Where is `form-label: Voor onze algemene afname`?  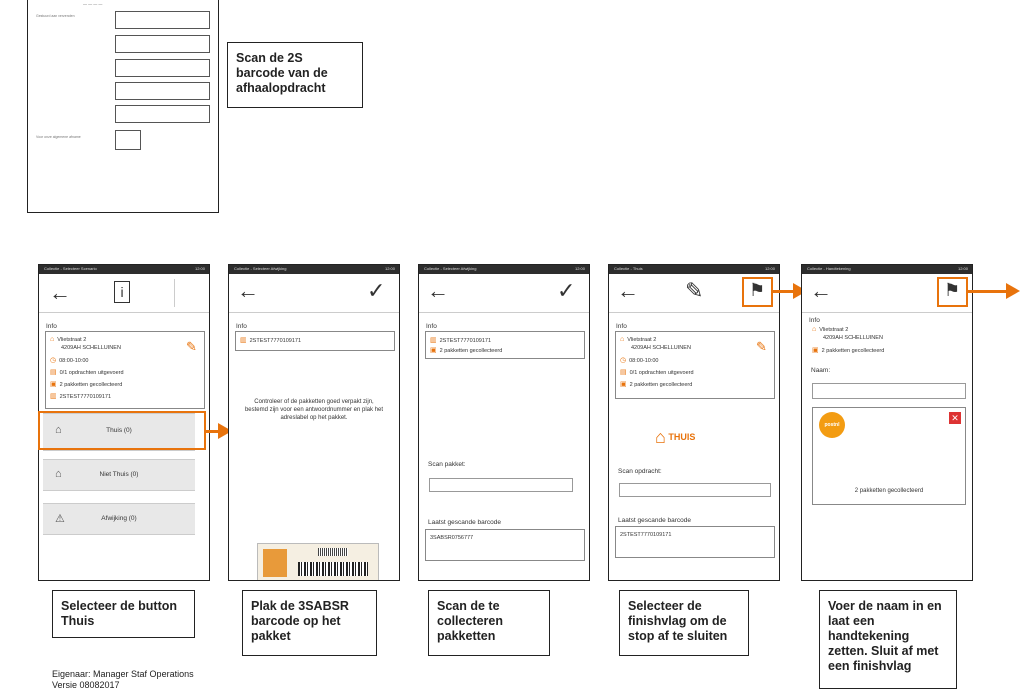
form-label: Voor onze algemene afname is located at coordinates (58, 137).